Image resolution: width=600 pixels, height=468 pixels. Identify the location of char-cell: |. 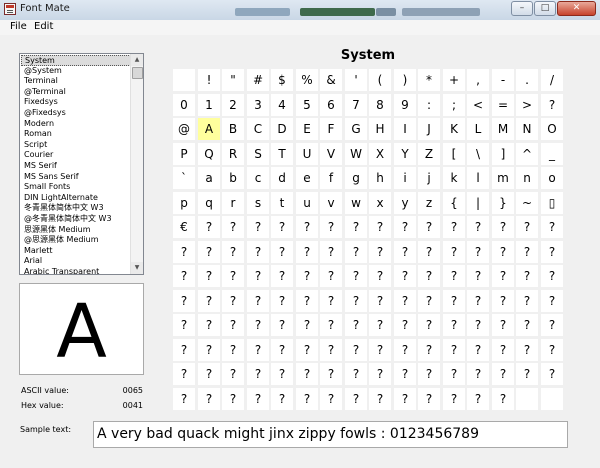
(478, 203).